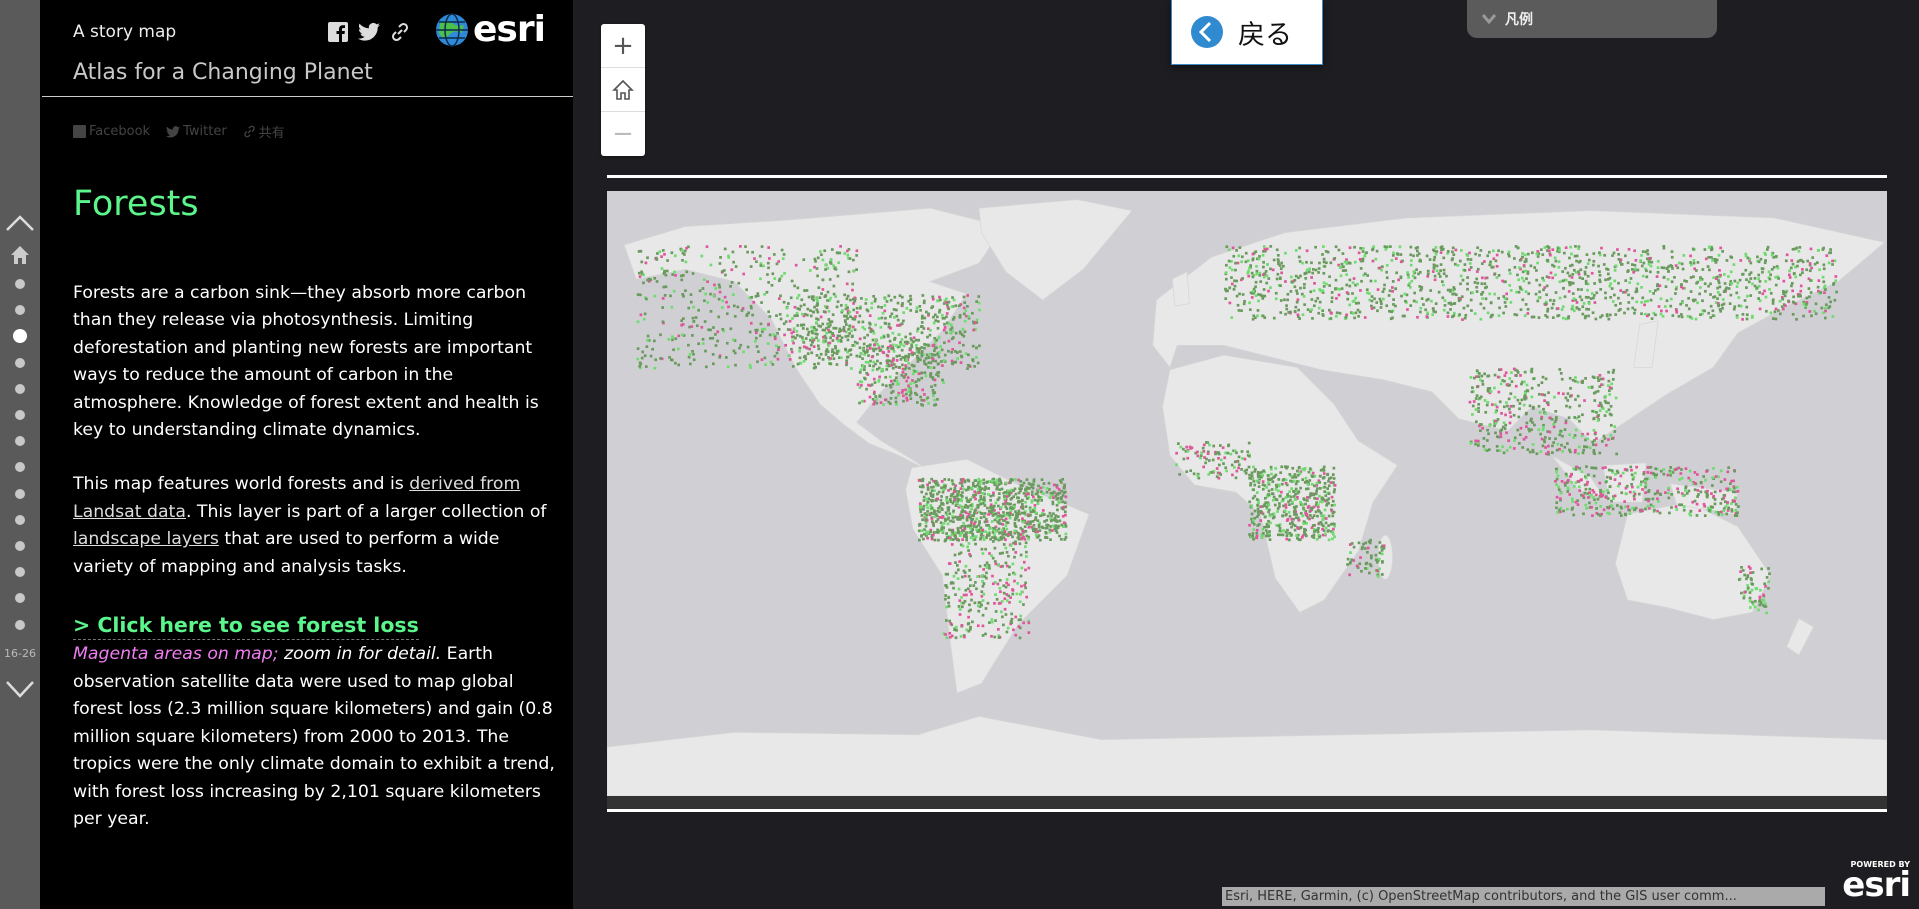  What do you see at coordinates (20, 222) in the screenshot?
I see `chevron-up-icon` at bounding box center [20, 222].